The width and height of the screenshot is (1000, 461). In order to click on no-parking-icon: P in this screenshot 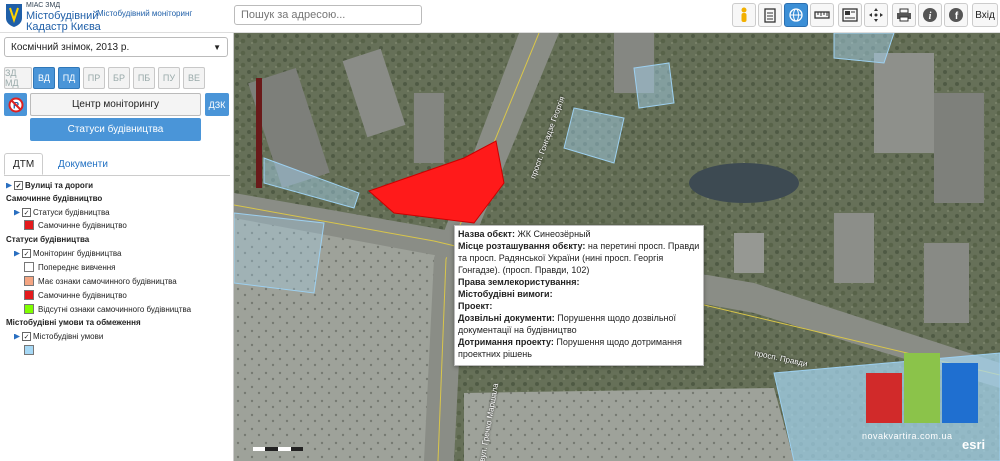, I will do `click(15, 104)`.